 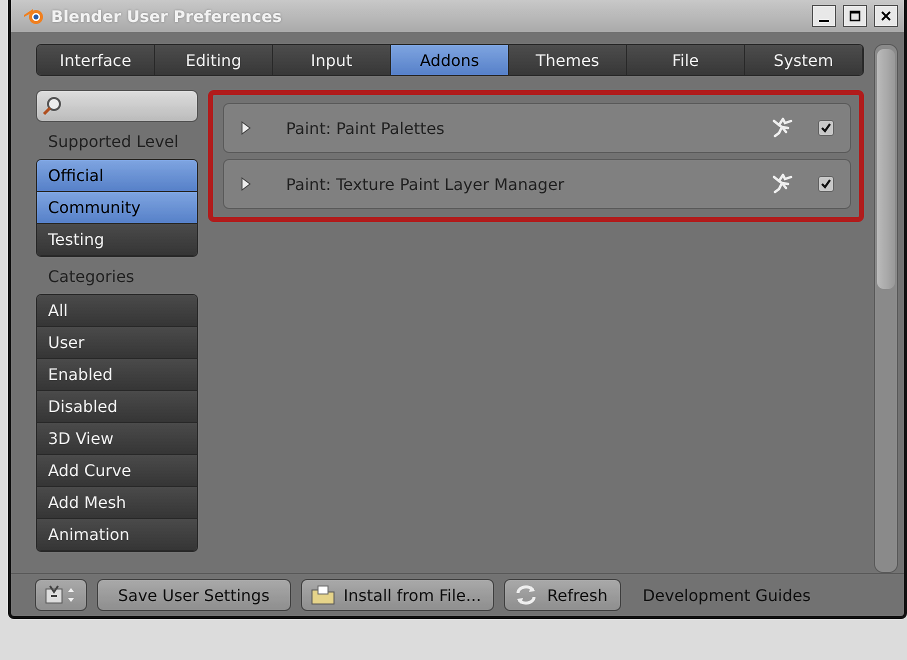 I want to click on category-item: Add Mesh, so click(x=117, y=503).